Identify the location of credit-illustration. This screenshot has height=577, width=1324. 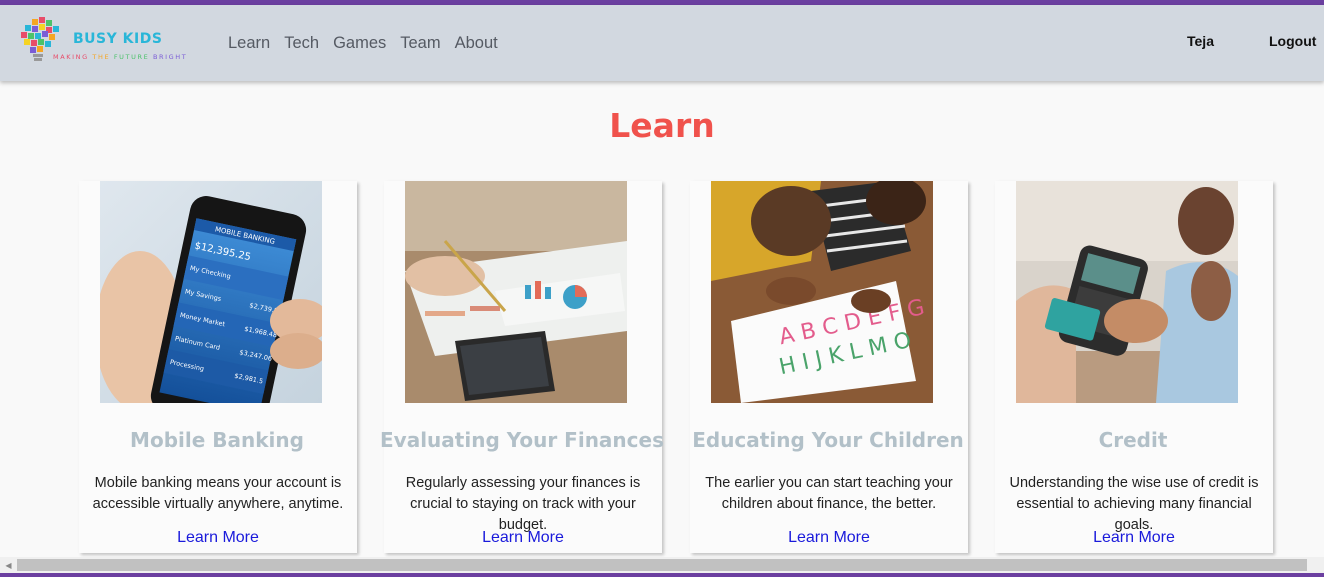
(1127, 292).